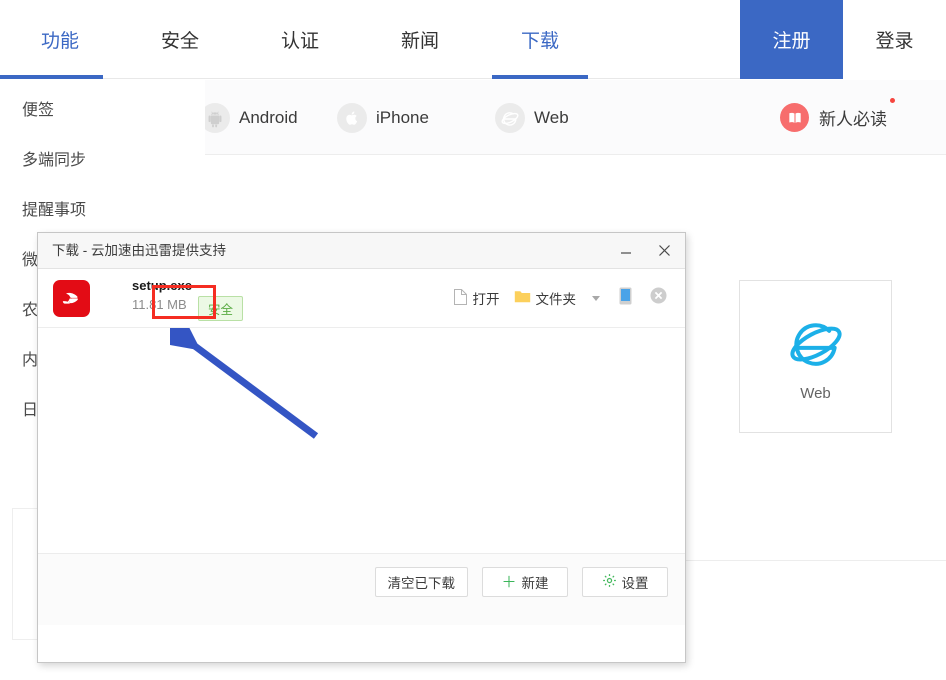 The image size is (946, 680). Describe the element at coordinates (460, 298) in the screenshot. I see `file-icon` at that location.